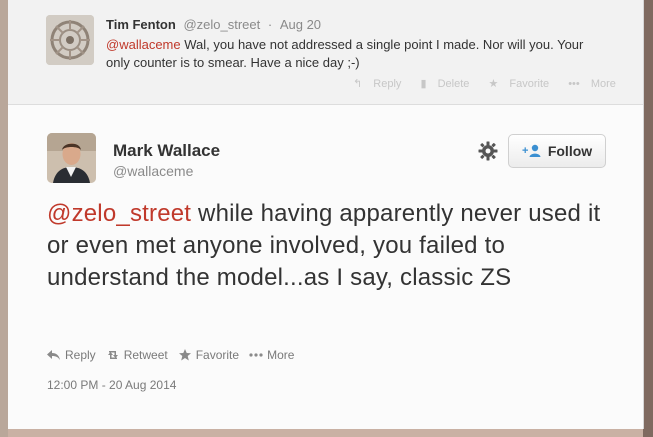  What do you see at coordinates (221, 24) in the screenshot?
I see `reply-author-handle: @zelo_street` at bounding box center [221, 24].